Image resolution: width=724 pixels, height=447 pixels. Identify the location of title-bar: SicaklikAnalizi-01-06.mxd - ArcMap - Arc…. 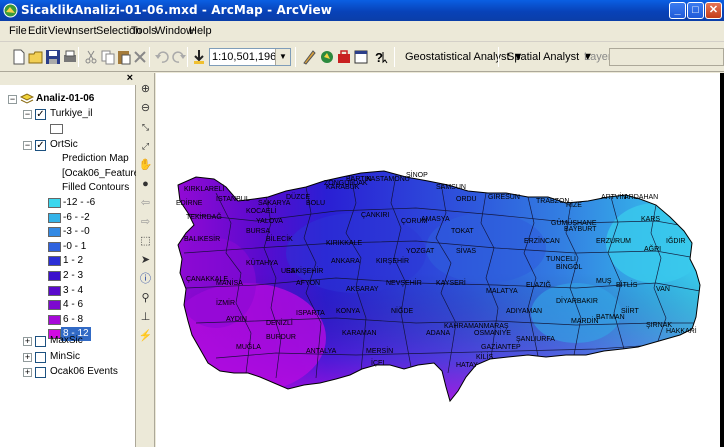
(362, 10).